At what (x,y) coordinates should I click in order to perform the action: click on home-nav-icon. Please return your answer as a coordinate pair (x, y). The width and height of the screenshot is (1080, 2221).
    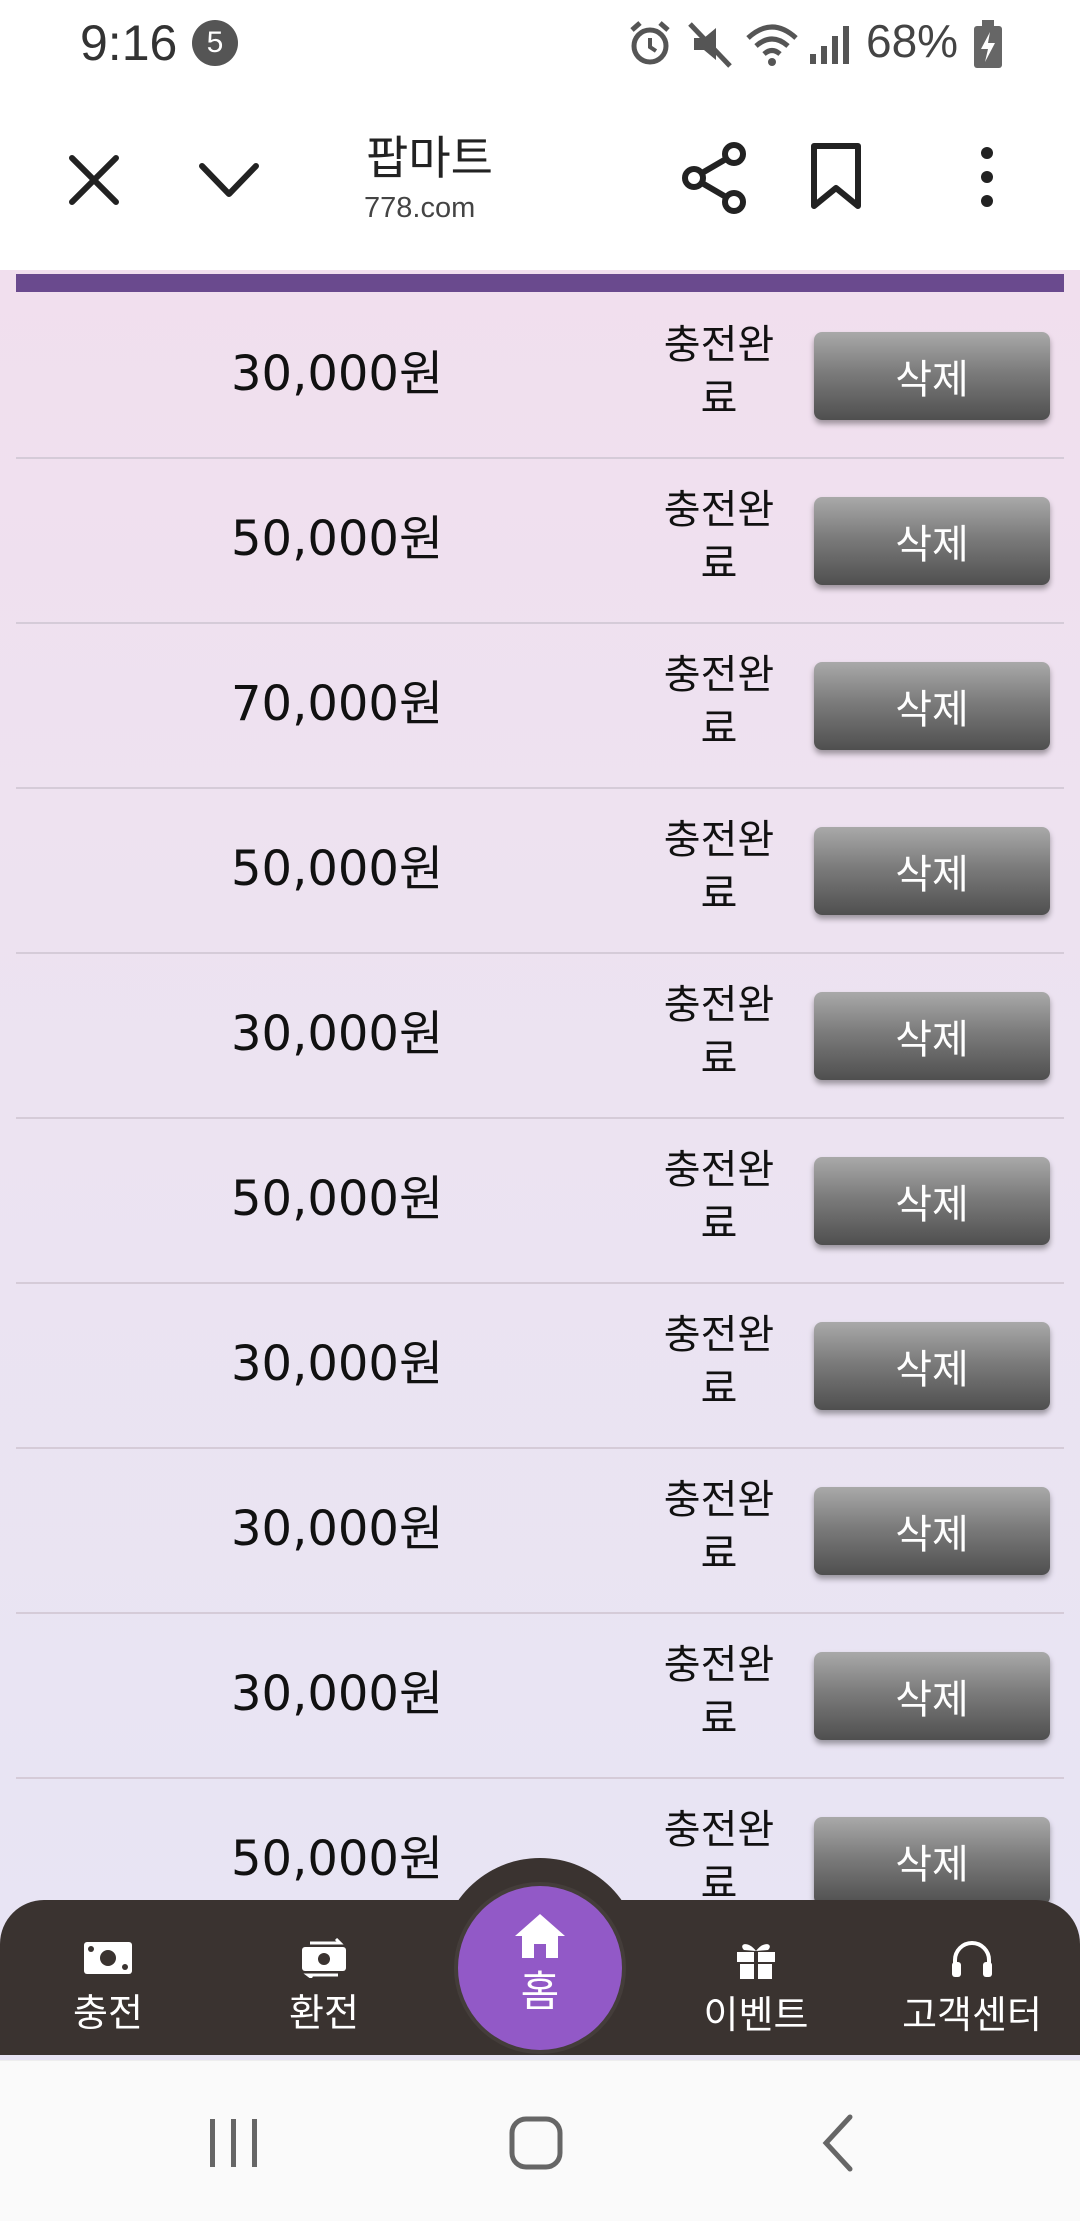
    Looking at the image, I should click on (536, 2143).